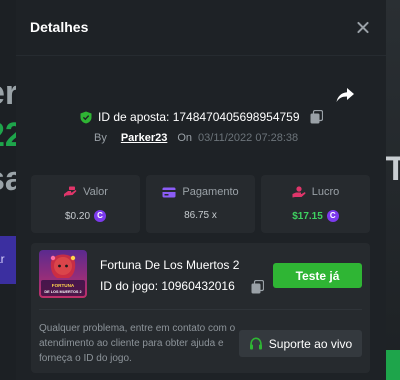 This screenshot has width=400, height=380. I want to click on svg-text: DE LOS MUERTOS 2, so click(62, 292).